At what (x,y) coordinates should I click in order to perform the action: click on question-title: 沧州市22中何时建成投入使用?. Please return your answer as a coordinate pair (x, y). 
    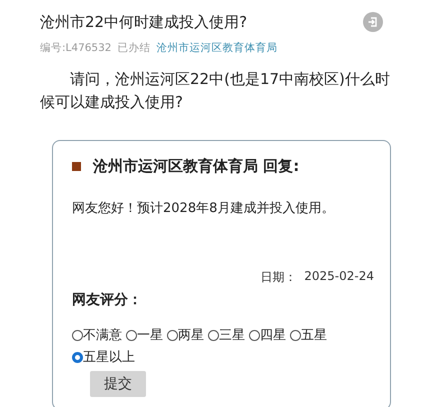
    Looking at the image, I should click on (144, 22).